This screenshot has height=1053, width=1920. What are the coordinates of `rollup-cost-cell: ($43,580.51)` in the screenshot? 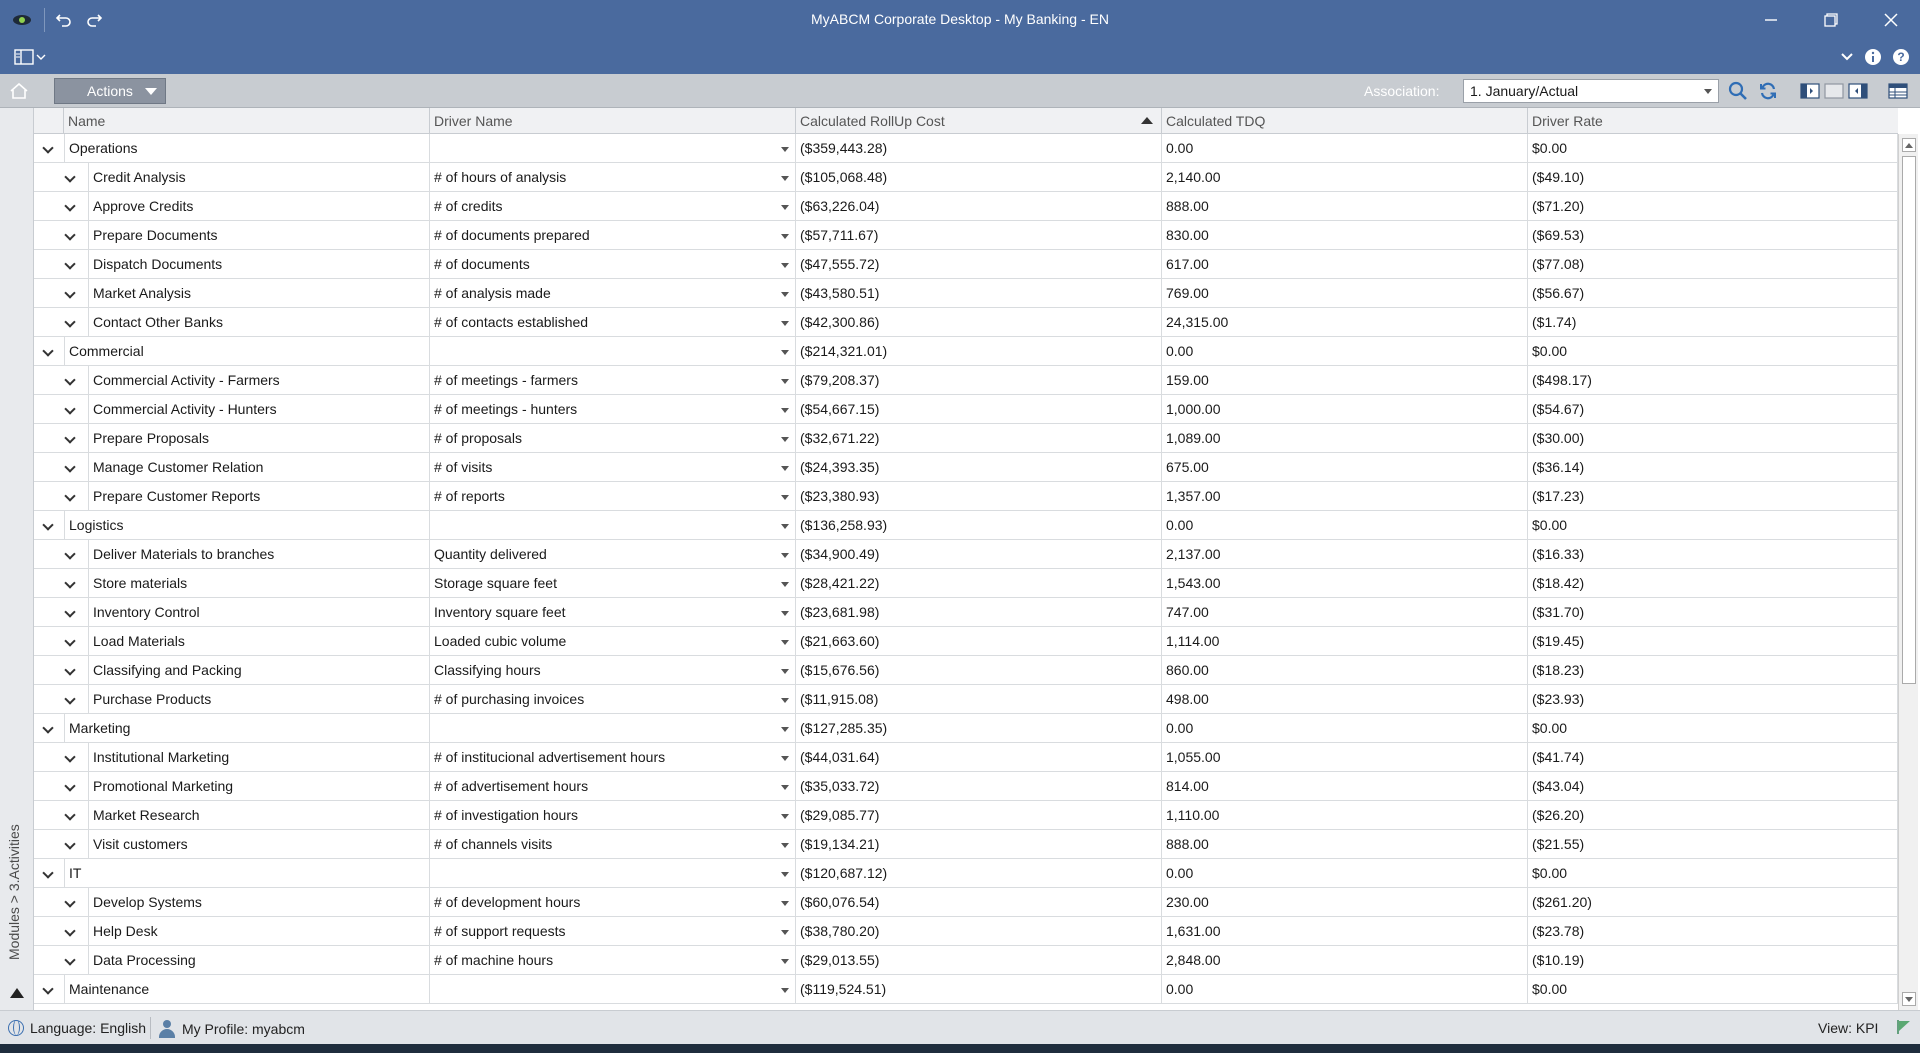 It's located at (979, 293).